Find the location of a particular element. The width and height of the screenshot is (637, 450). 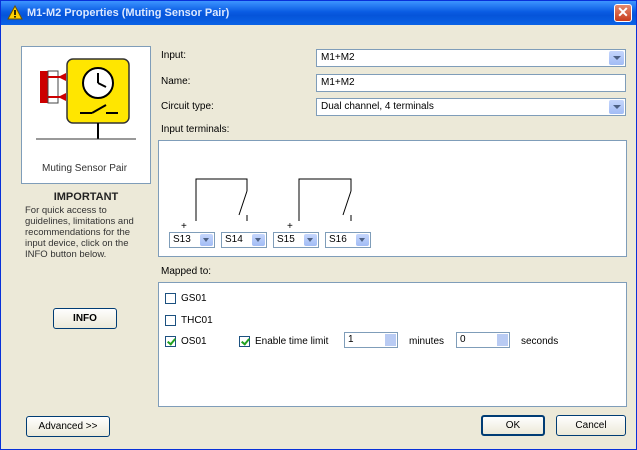

terminal-s15-value: S15 is located at coordinates (286, 239).